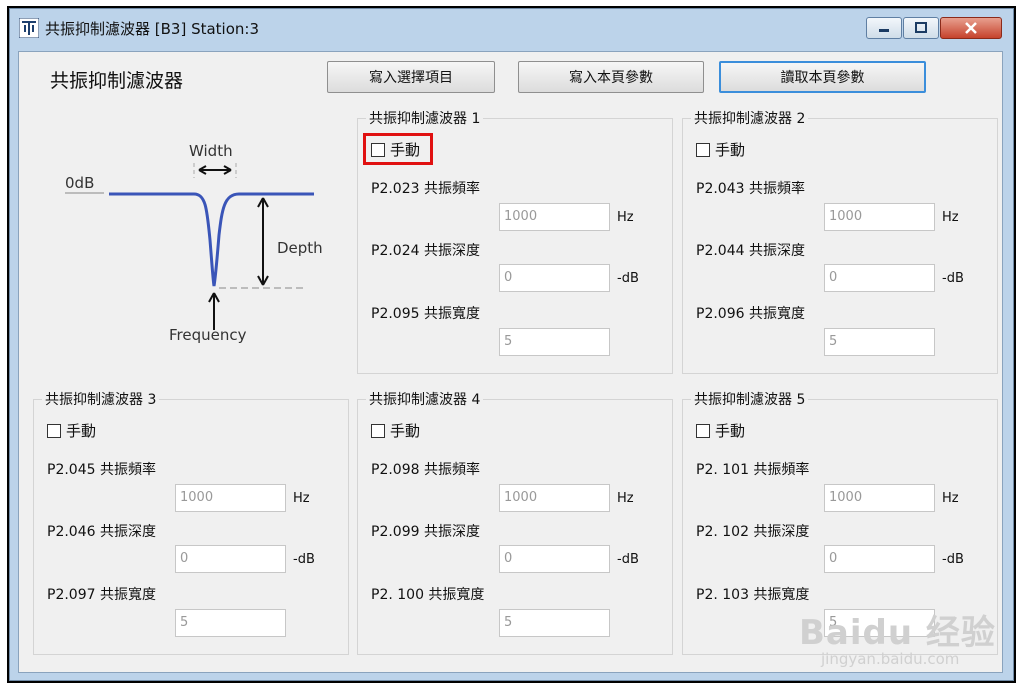 This screenshot has width=1027, height=691. What do you see at coordinates (101, 595) in the screenshot?
I see `width-label: P2.097 共振寬度` at bounding box center [101, 595].